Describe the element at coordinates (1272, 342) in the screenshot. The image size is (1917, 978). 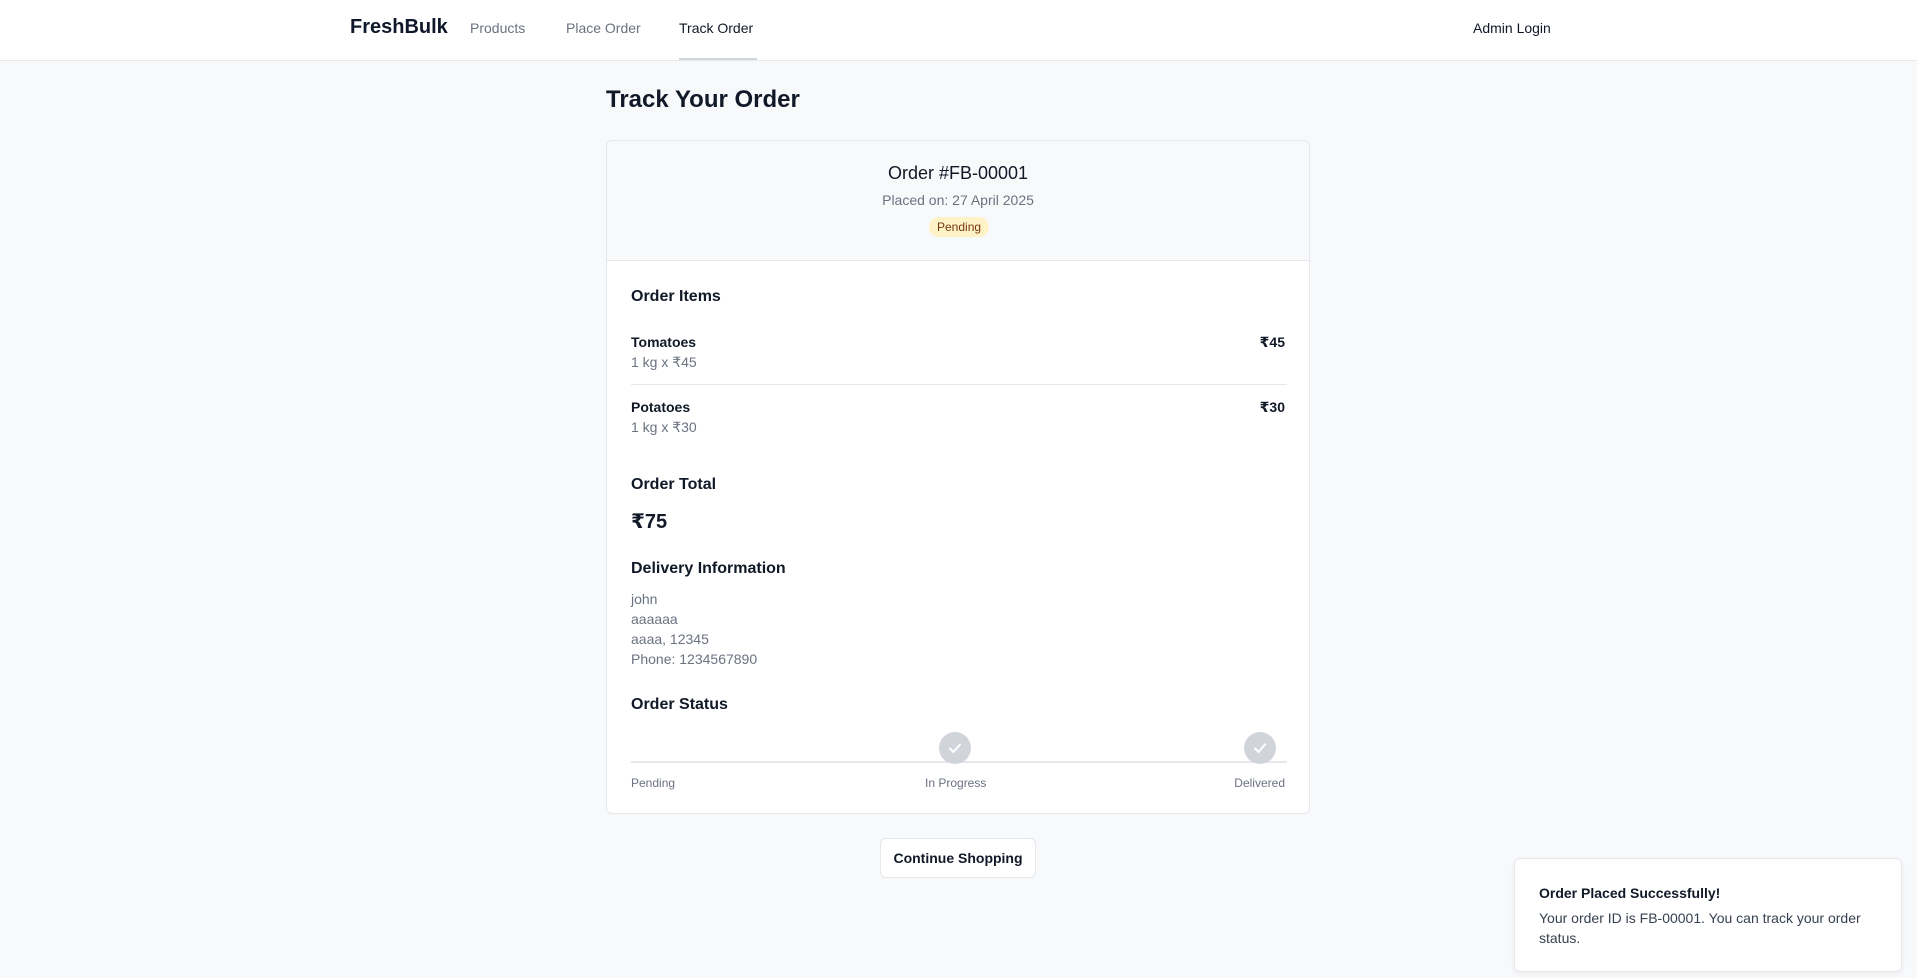
I see `item-price: ₹45` at that location.